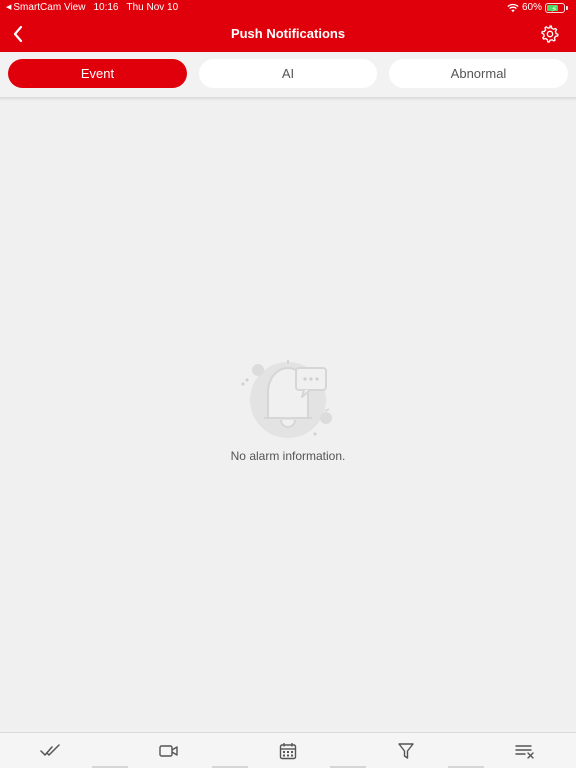 The width and height of the screenshot is (576, 768). I want to click on filter-button, so click(406, 751).